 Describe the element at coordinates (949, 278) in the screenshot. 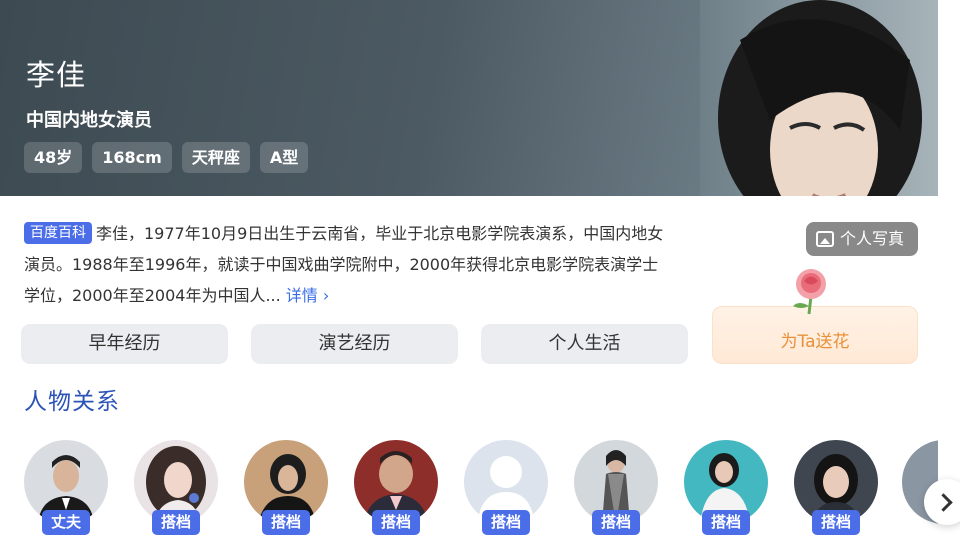

I see `page-right-margin` at that location.